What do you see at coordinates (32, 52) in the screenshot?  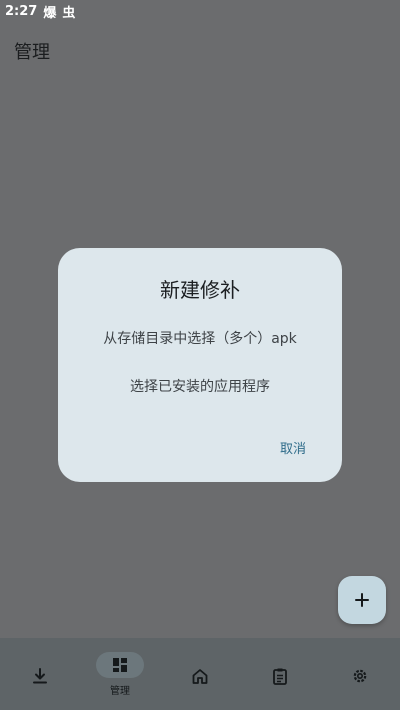 I see `page-title: 管理` at bounding box center [32, 52].